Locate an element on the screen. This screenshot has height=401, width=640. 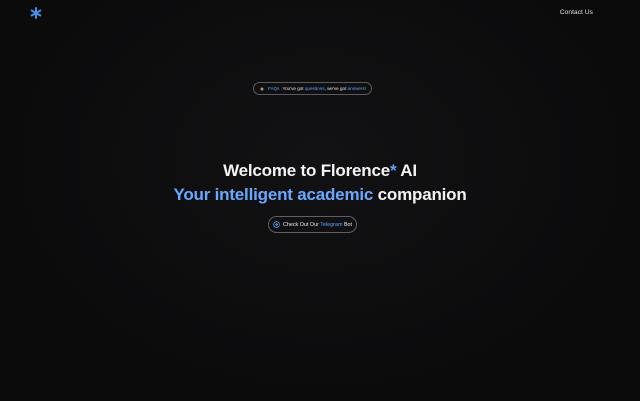
hero-subtitle-suffix: companion is located at coordinates (420, 194).